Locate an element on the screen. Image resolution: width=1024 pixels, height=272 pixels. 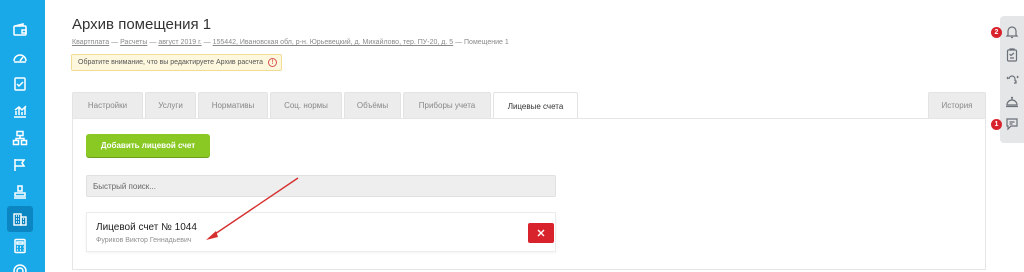
tab-history: История is located at coordinates (957, 105).